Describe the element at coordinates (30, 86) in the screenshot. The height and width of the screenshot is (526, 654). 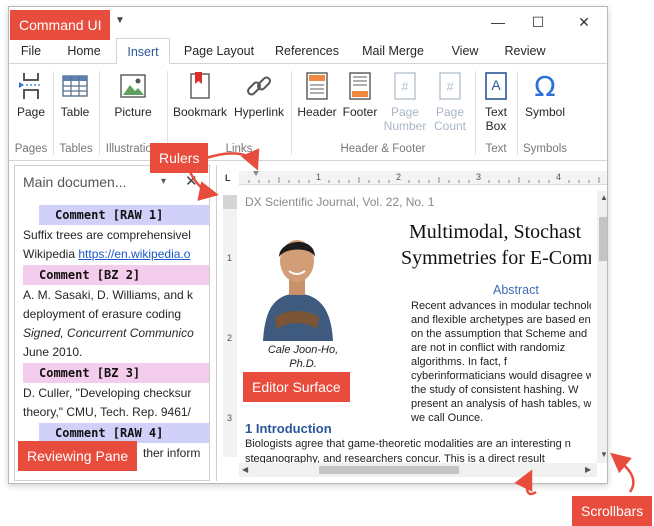
I see `page-break-icon` at that location.